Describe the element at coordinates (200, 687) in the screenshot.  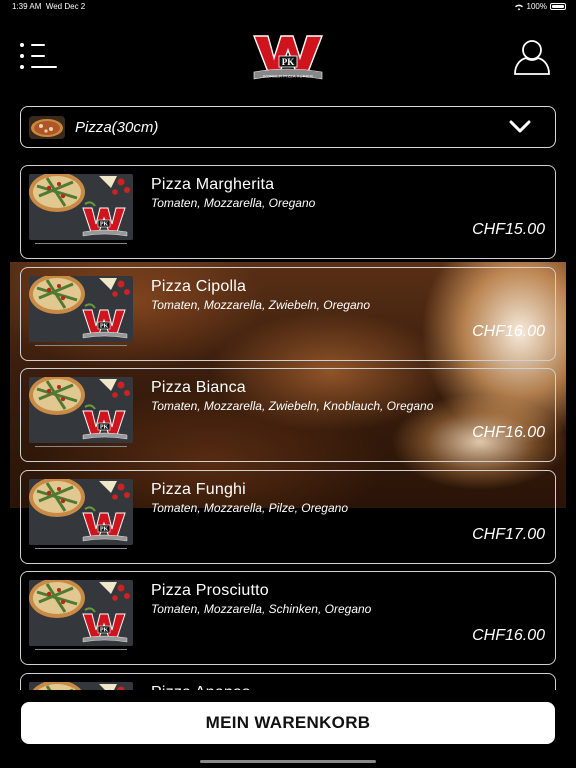
I see `item-name: Pizza Ananas` at that location.